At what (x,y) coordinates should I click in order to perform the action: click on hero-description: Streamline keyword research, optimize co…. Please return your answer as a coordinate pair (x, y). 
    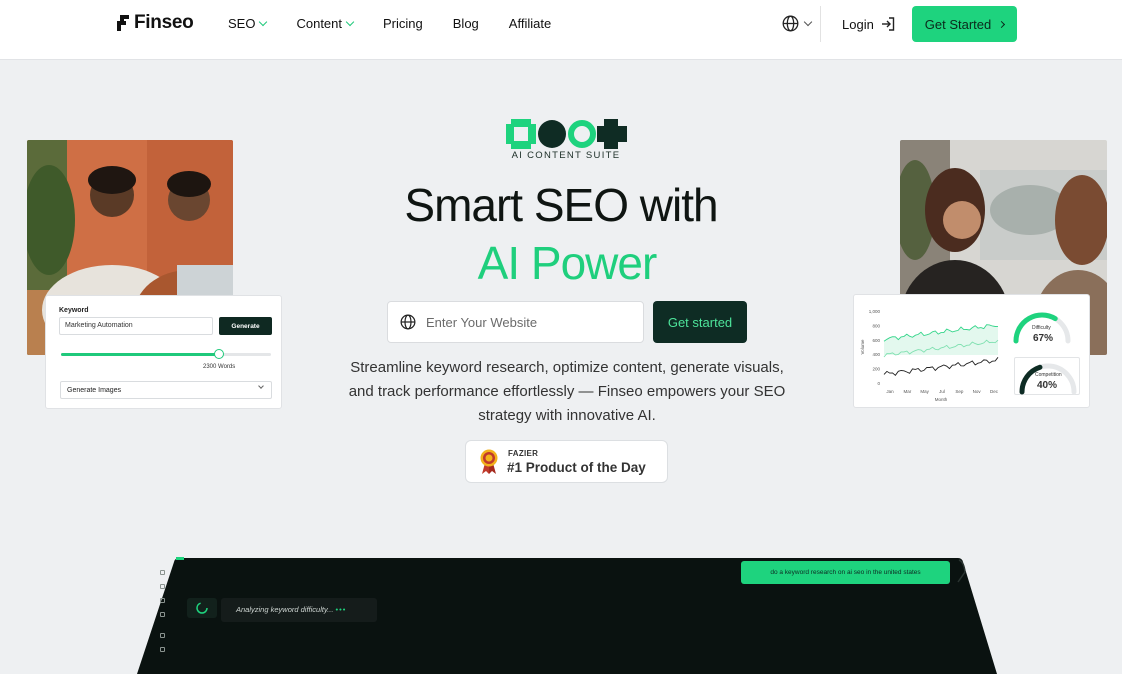
    Looking at the image, I should click on (567, 391).